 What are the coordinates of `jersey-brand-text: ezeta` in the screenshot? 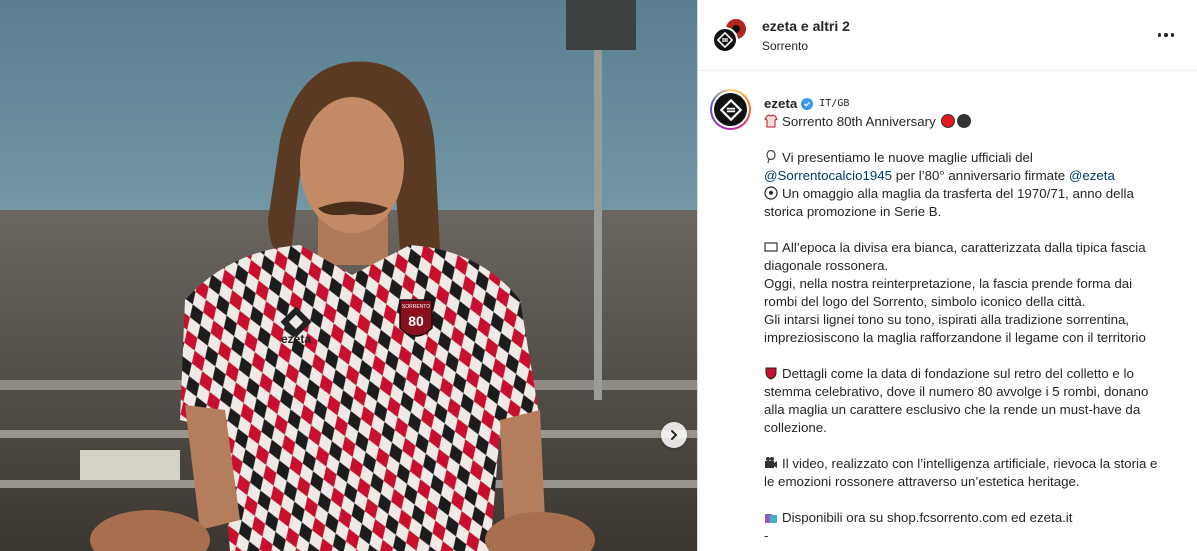 It's located at (296, 339).